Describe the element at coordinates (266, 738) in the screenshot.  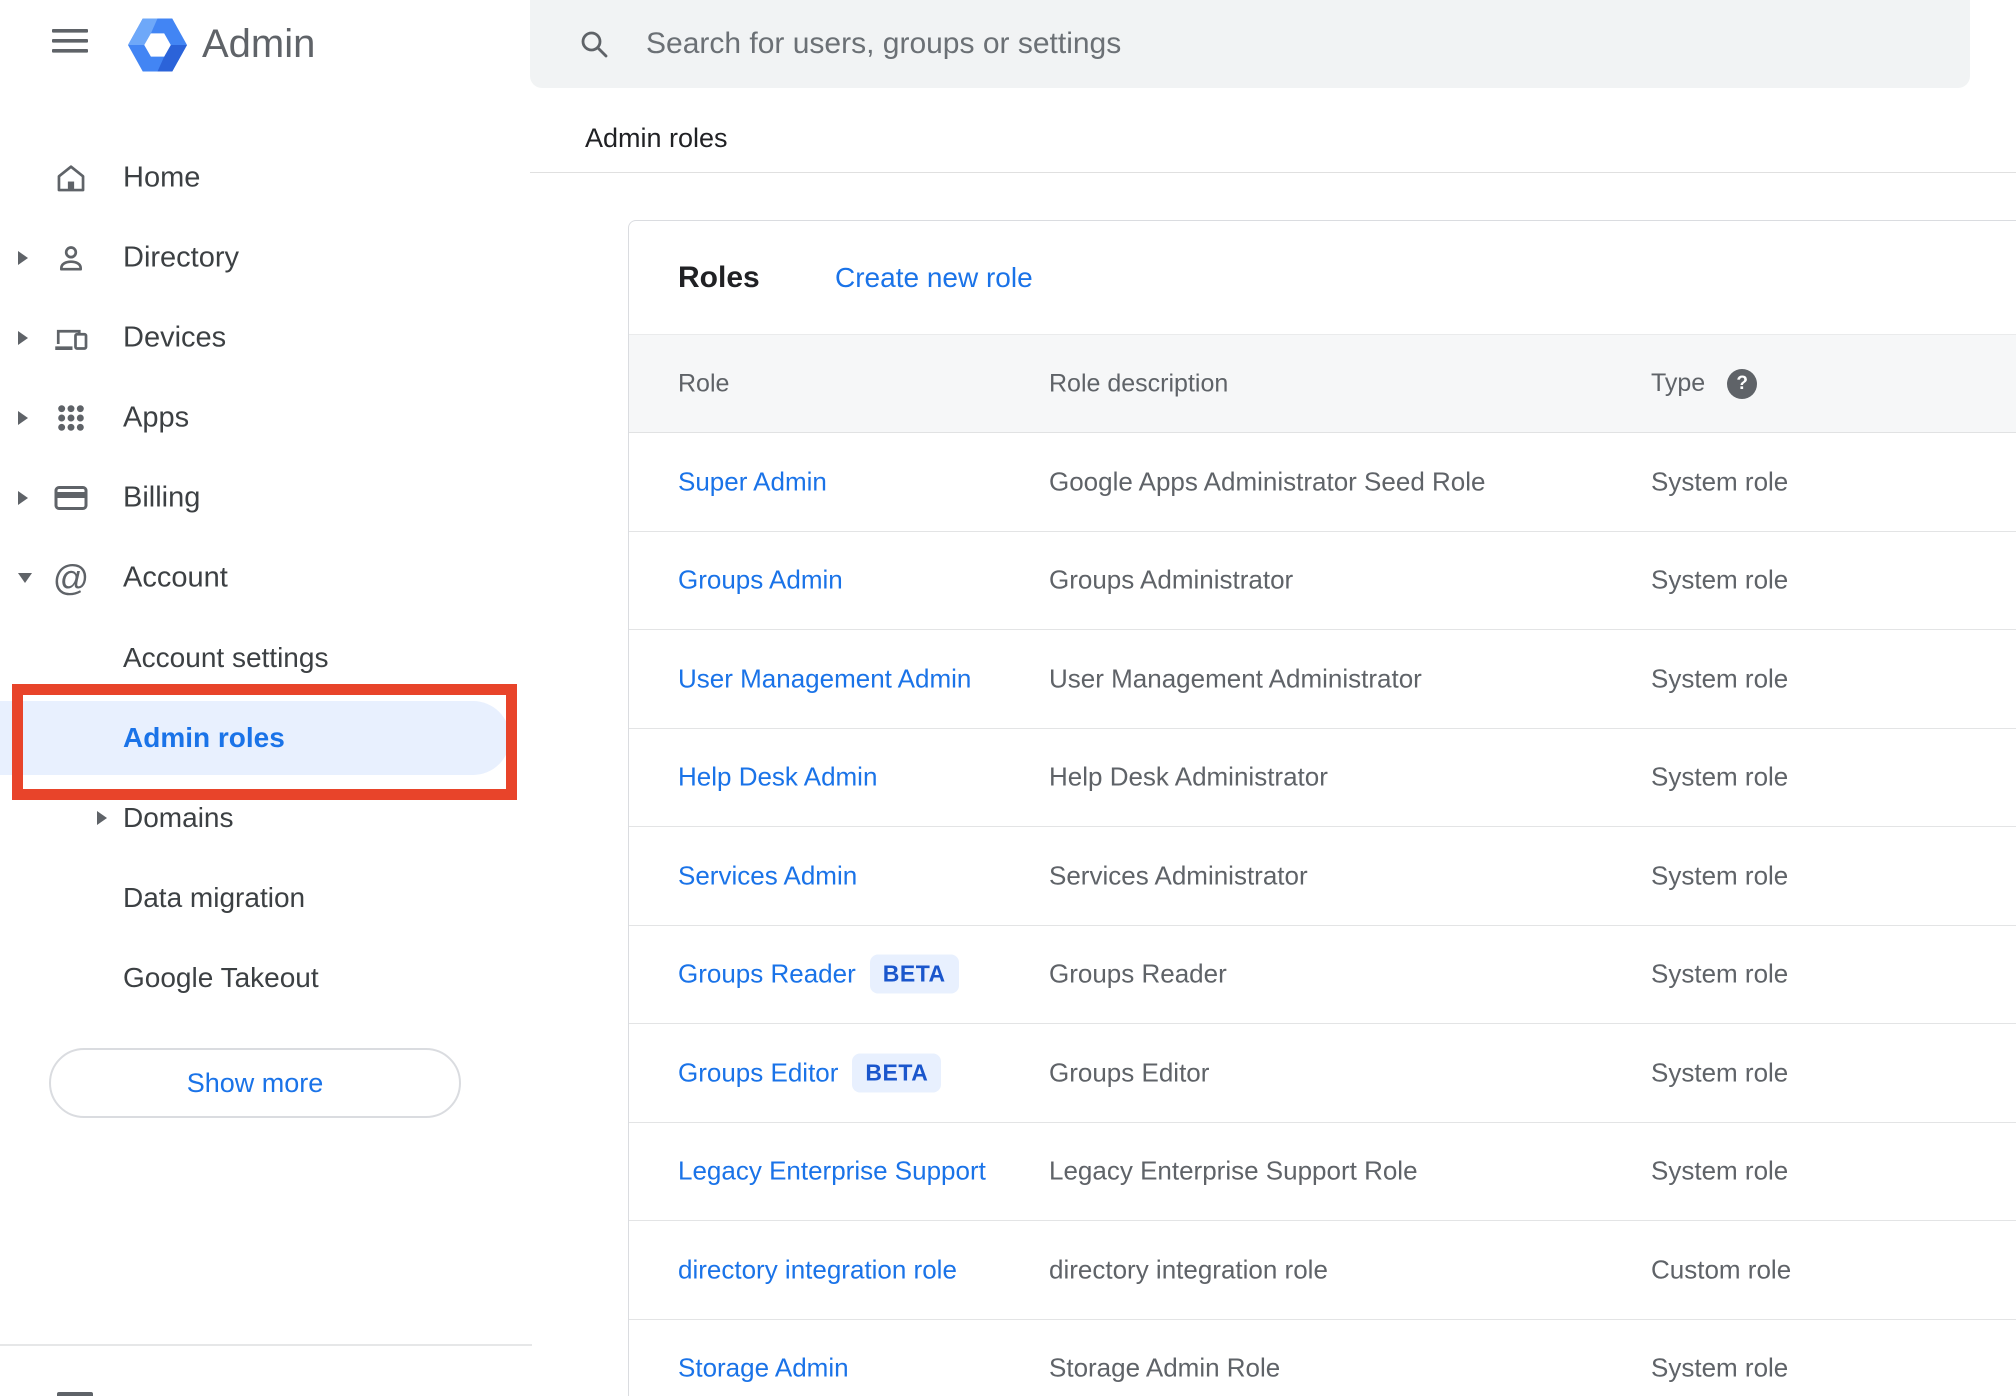
I see `sidebar-item-admin-roles: Admin roles` at that location.